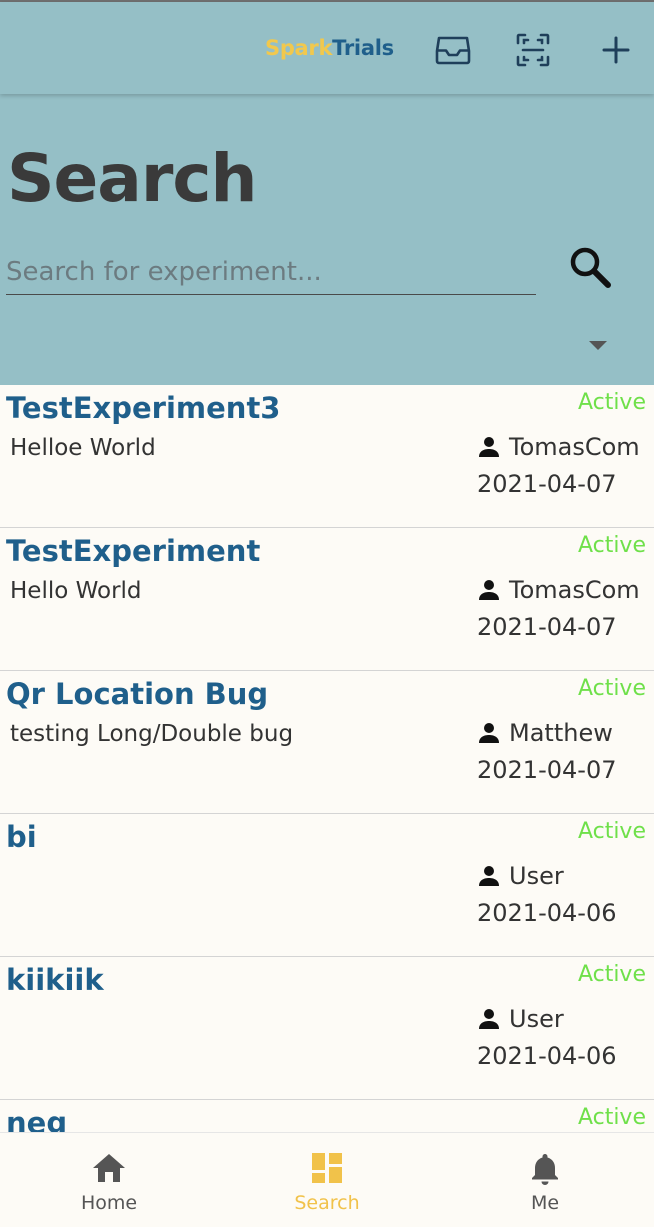 This screenshot has width=654, height=1227. What do you see at coordinates (299, 48) in the screenshot?
I see `brand-spark: Spark` at bounding box center [299, 48].